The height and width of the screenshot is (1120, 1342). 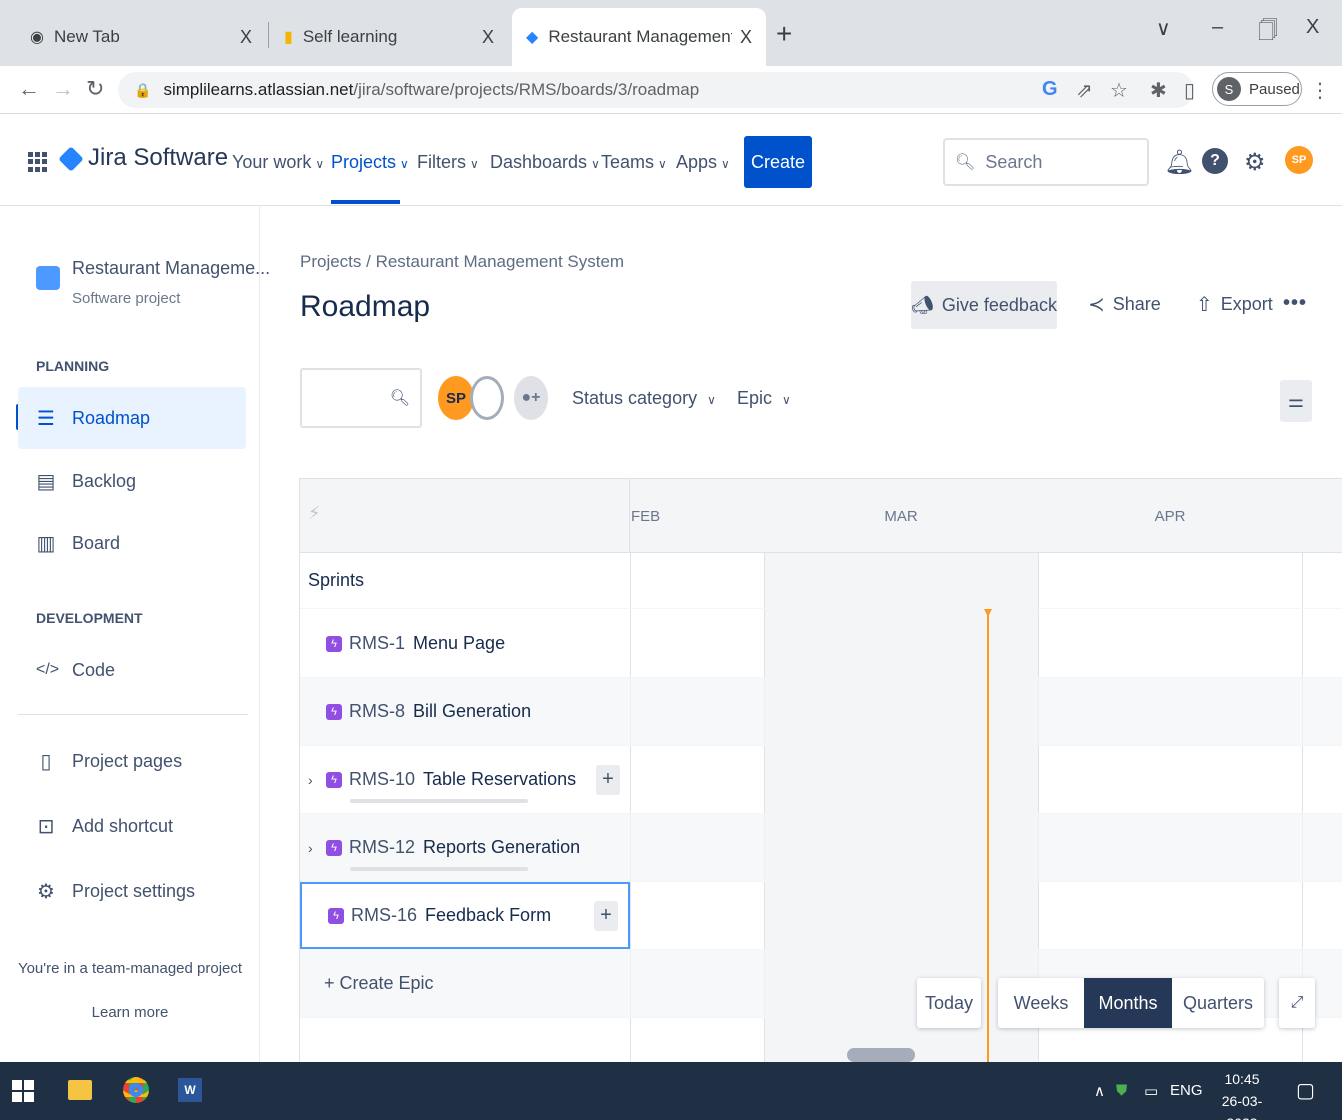 I want to click on nav-teams: Teams ∨, so click(x=634, y=162).